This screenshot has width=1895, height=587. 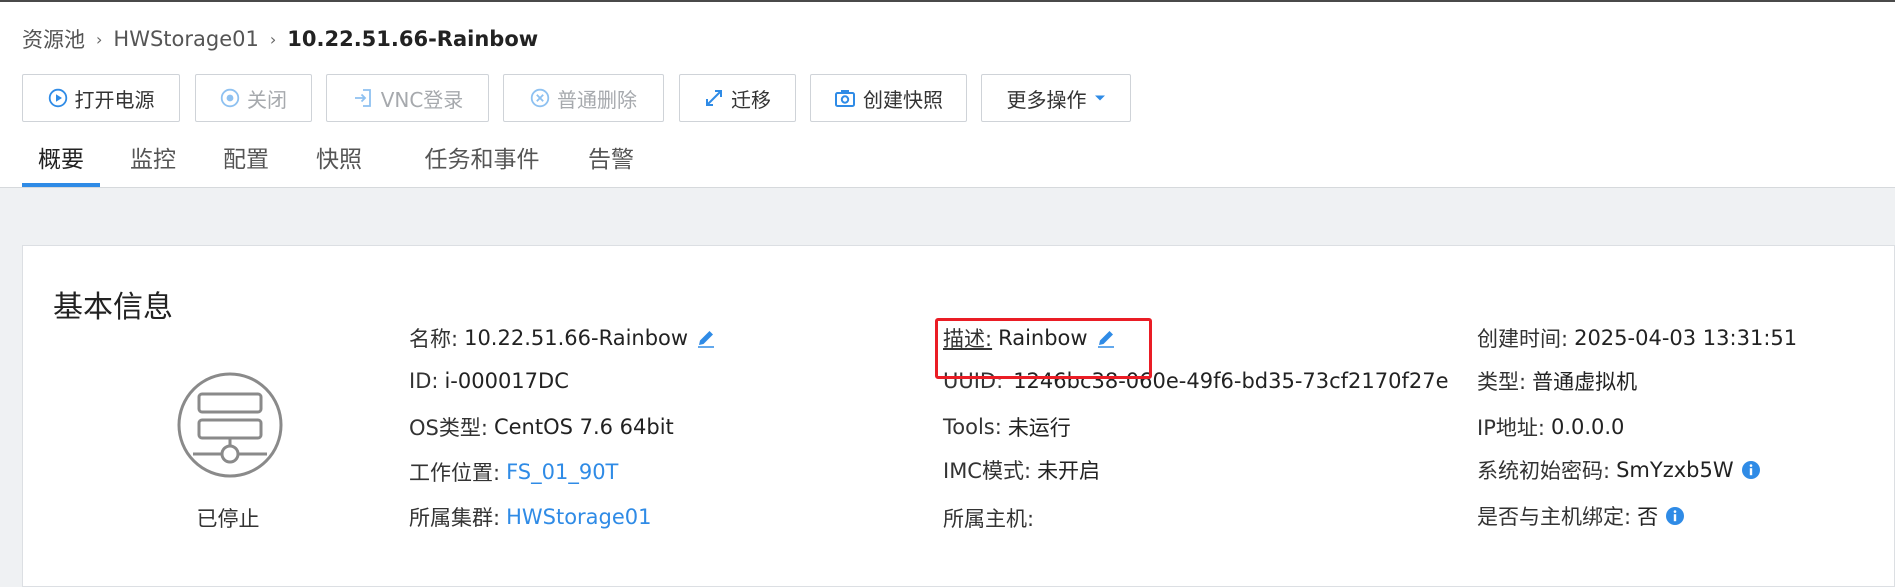 I want to click on host-binding-value: 否, so click(x=1648, y=517).